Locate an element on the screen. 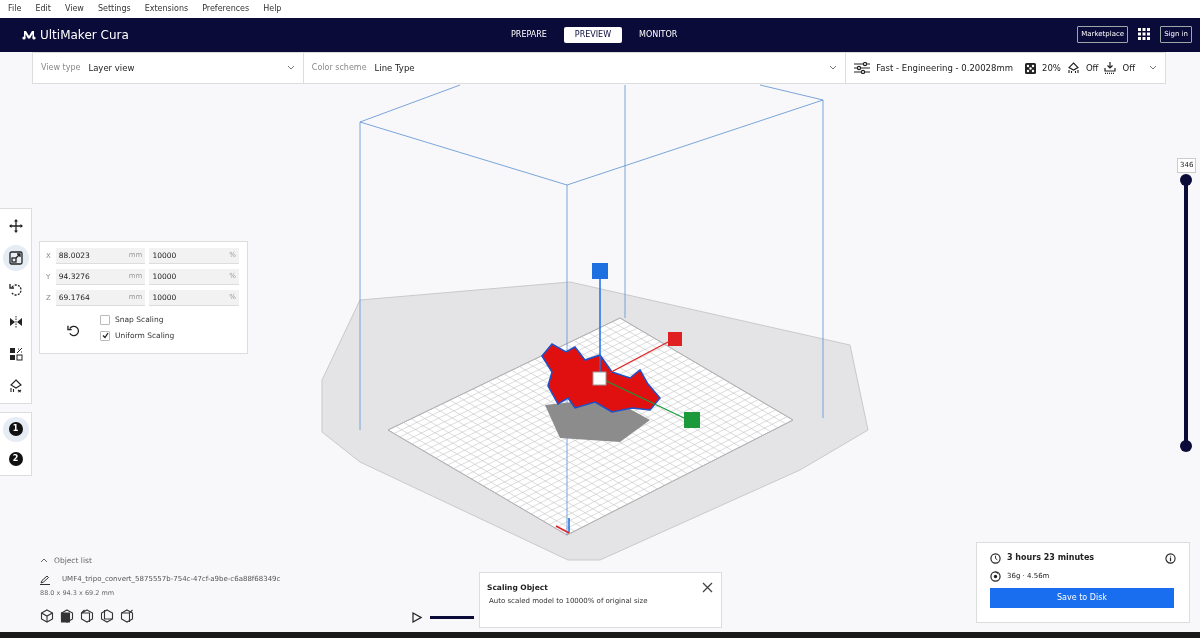 This screenshot has height=638, width=1200. stage-tab: PREVIEW is located at coordinates (593, 35).